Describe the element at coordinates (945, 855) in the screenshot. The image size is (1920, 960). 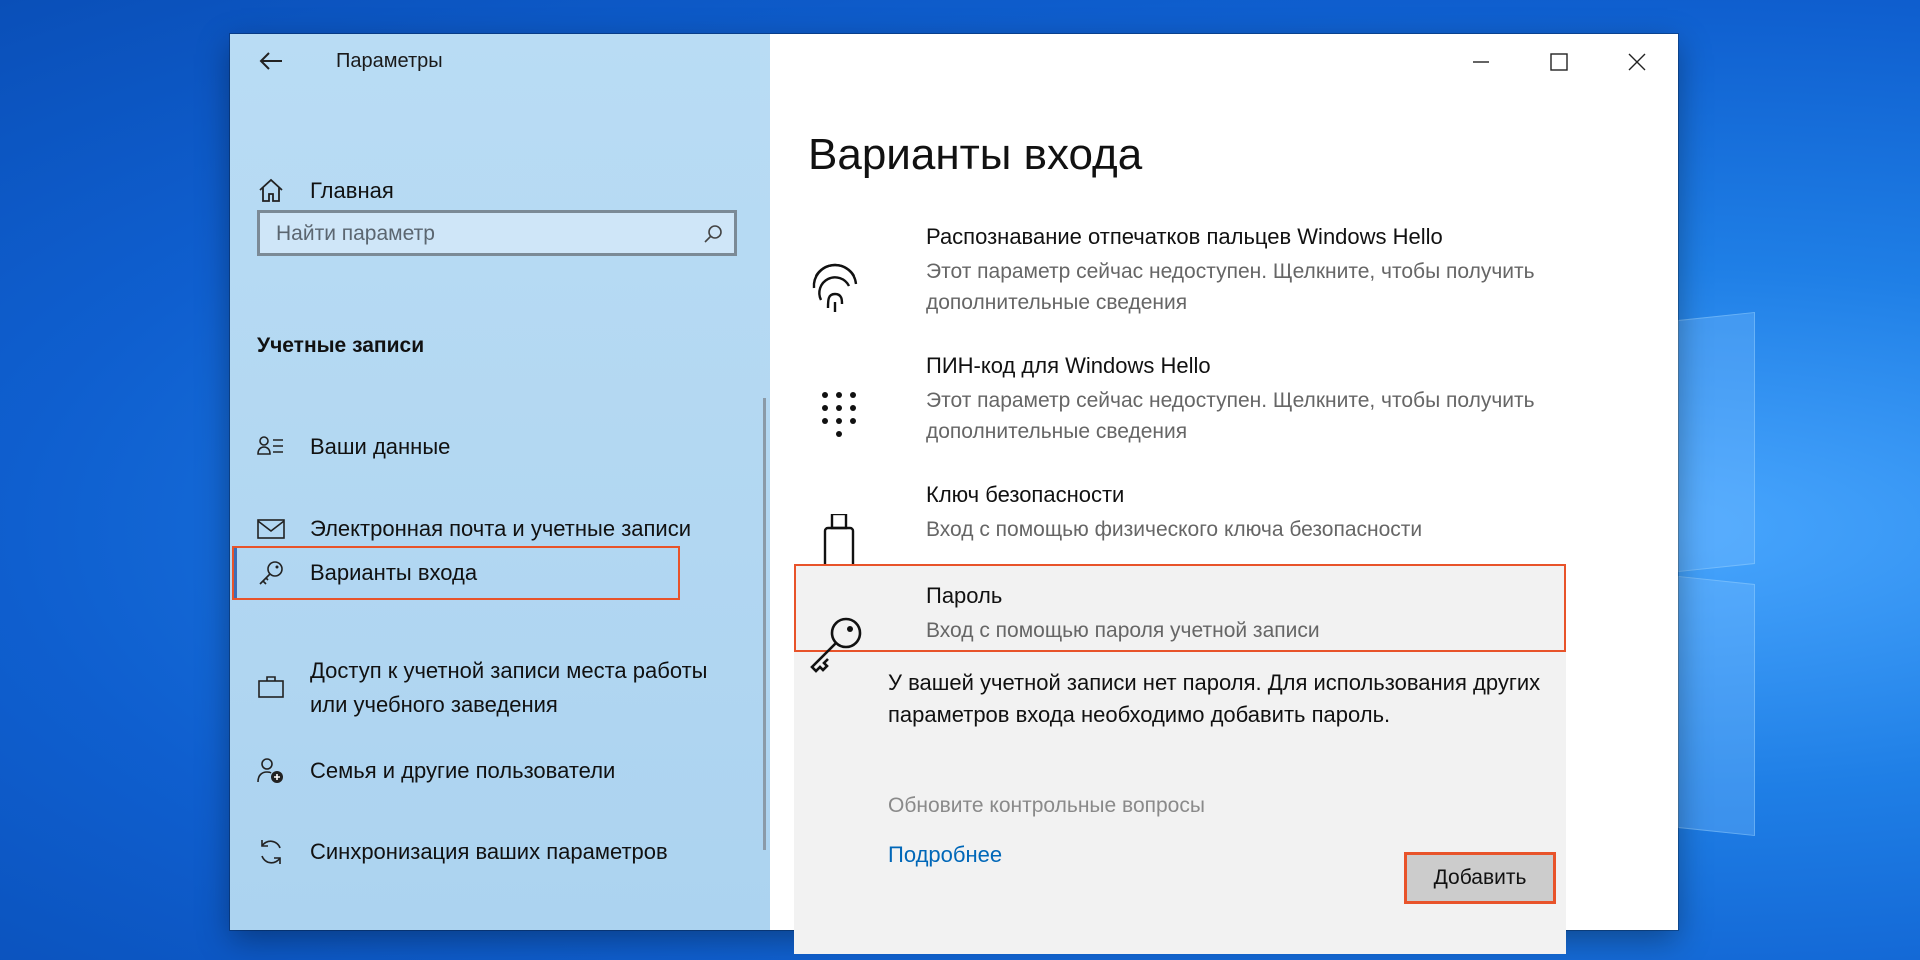
I see `learn-more-link: Подробнее` at that location.